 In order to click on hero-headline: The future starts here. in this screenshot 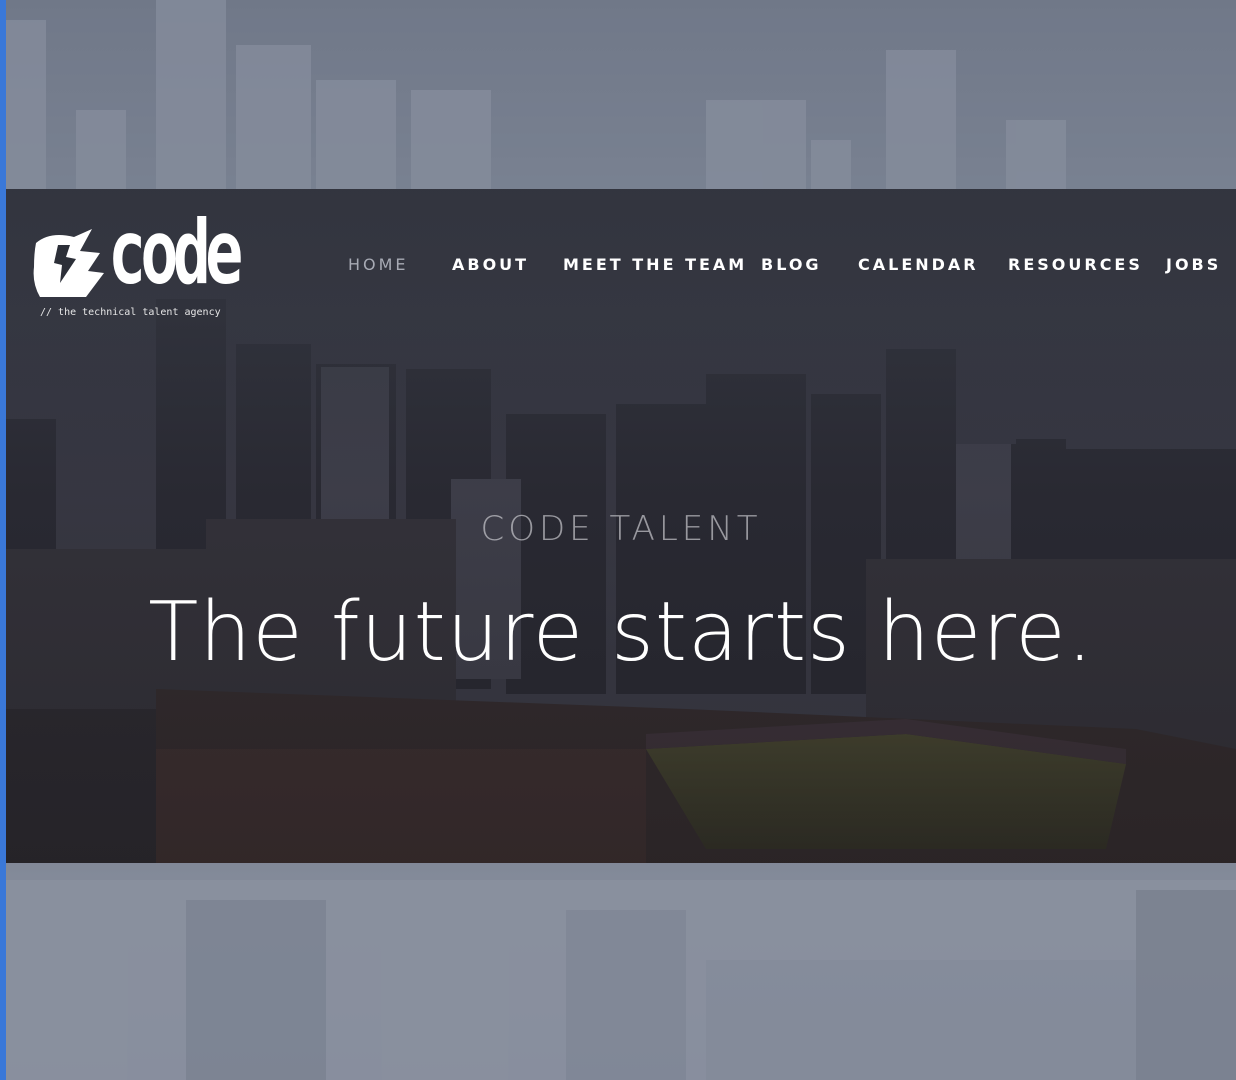, I will do `click(621, 632)`.